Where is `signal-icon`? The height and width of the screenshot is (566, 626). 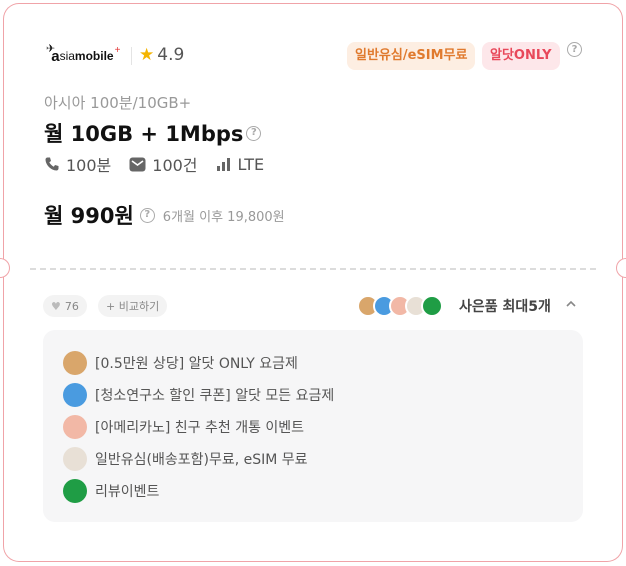 signal-icon is located at coordinates (223, 164).